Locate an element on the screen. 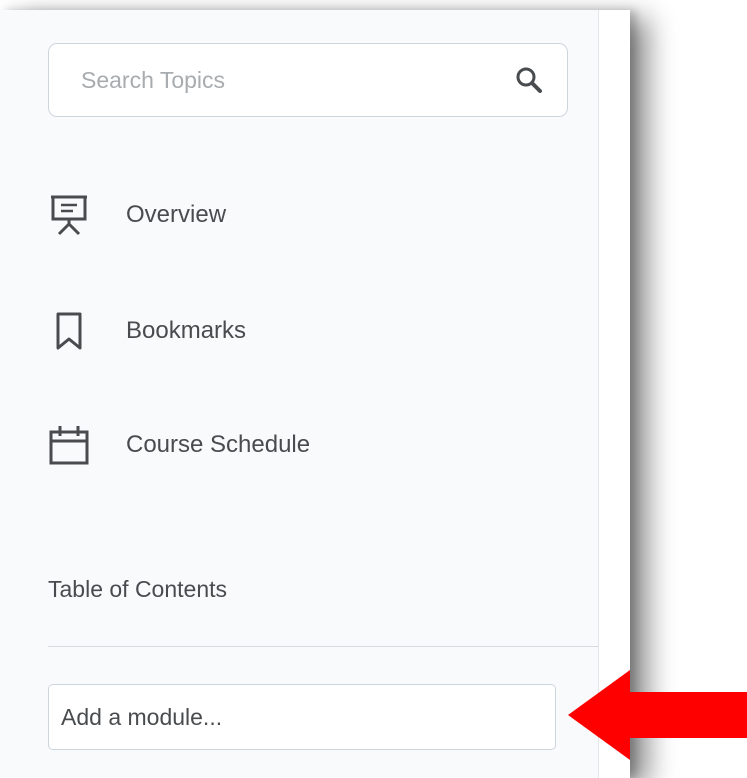  nav-item-label: Overview is located at coordinates (176, 214).